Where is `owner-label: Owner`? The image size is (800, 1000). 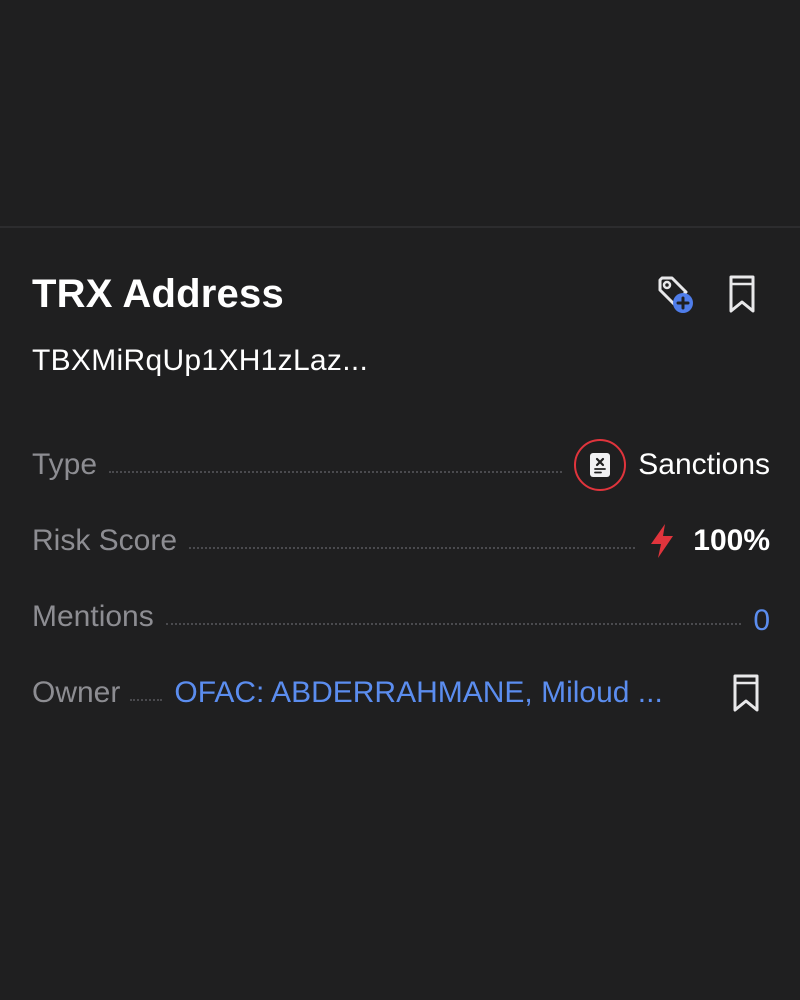 owner-label: Owner is located at coordinates (76, 692).